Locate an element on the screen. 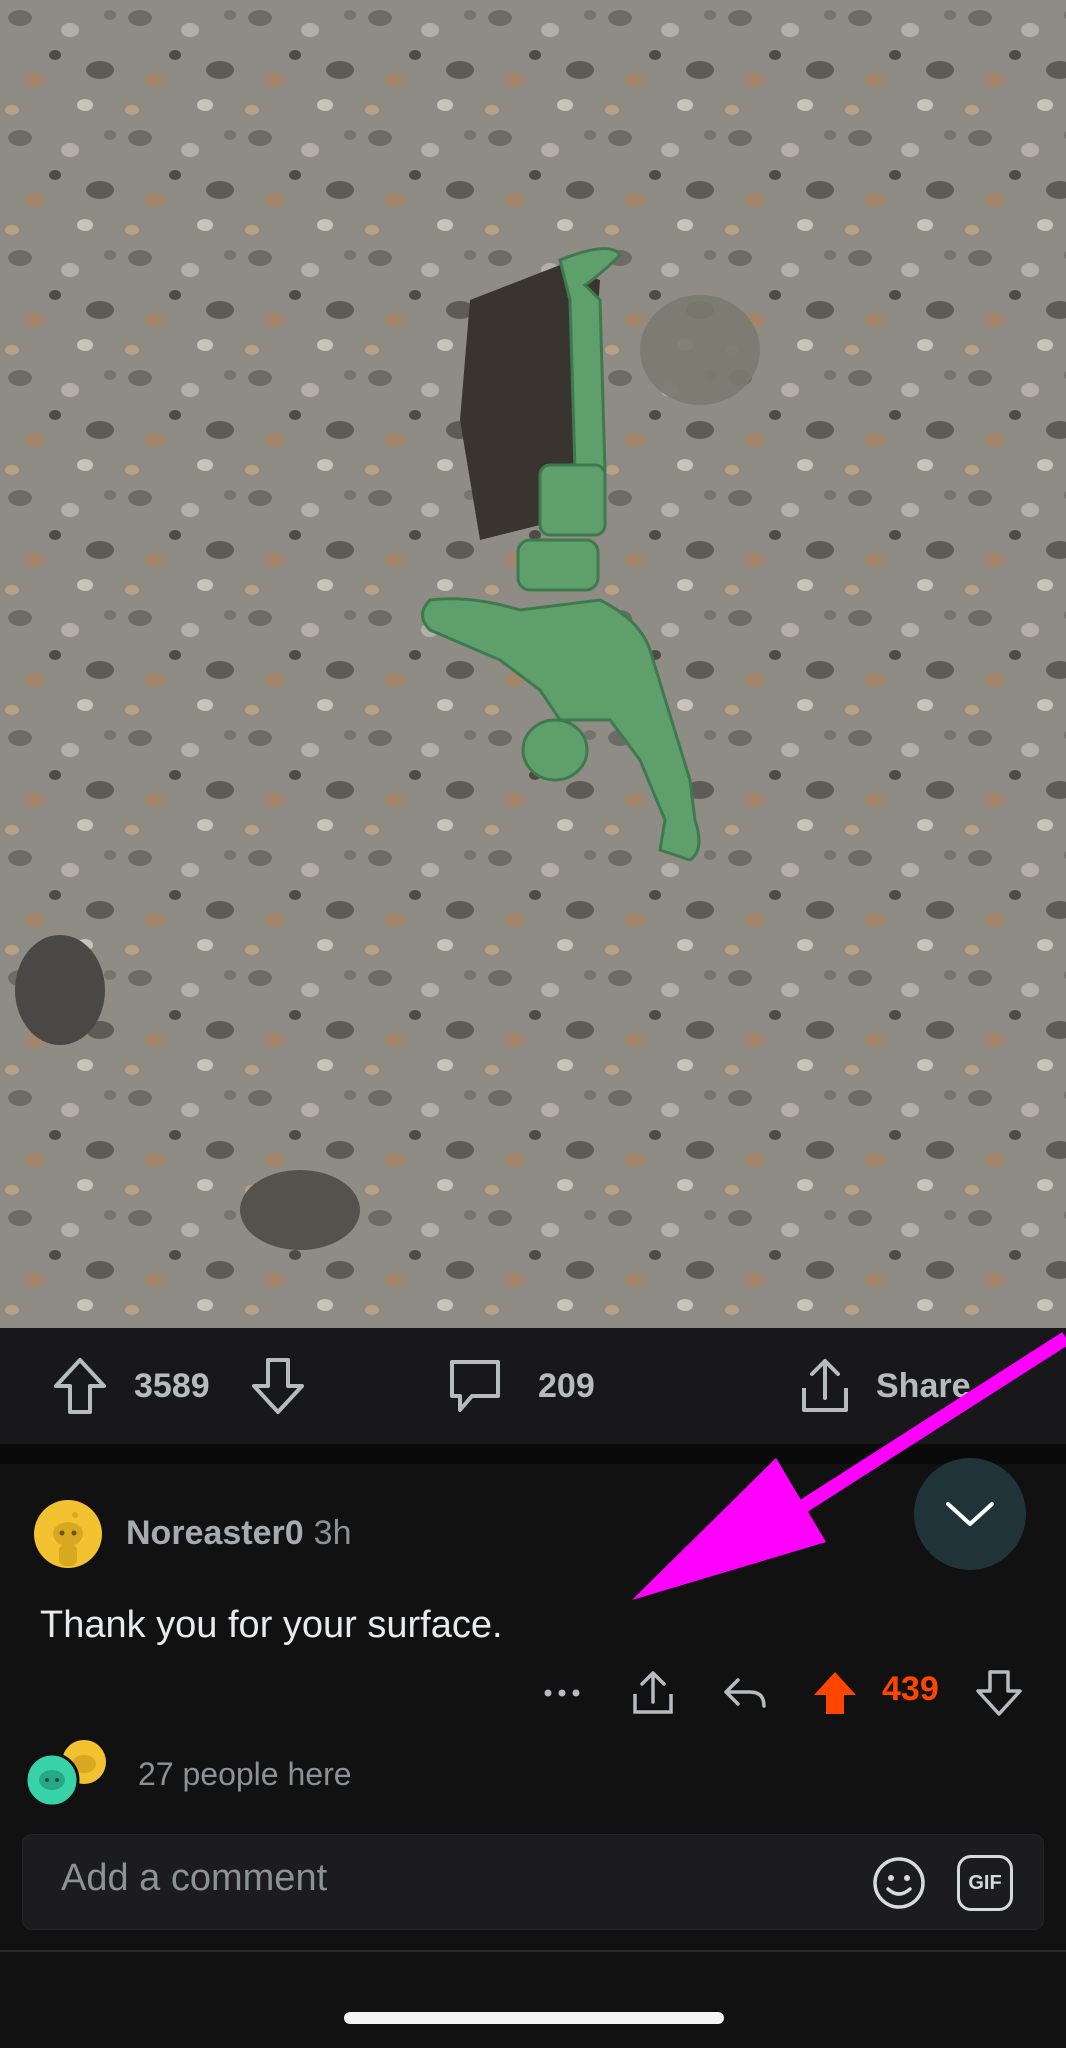 The image size is (1066, 2048). chevron-down-icon is located at coordinates (970, 1514).